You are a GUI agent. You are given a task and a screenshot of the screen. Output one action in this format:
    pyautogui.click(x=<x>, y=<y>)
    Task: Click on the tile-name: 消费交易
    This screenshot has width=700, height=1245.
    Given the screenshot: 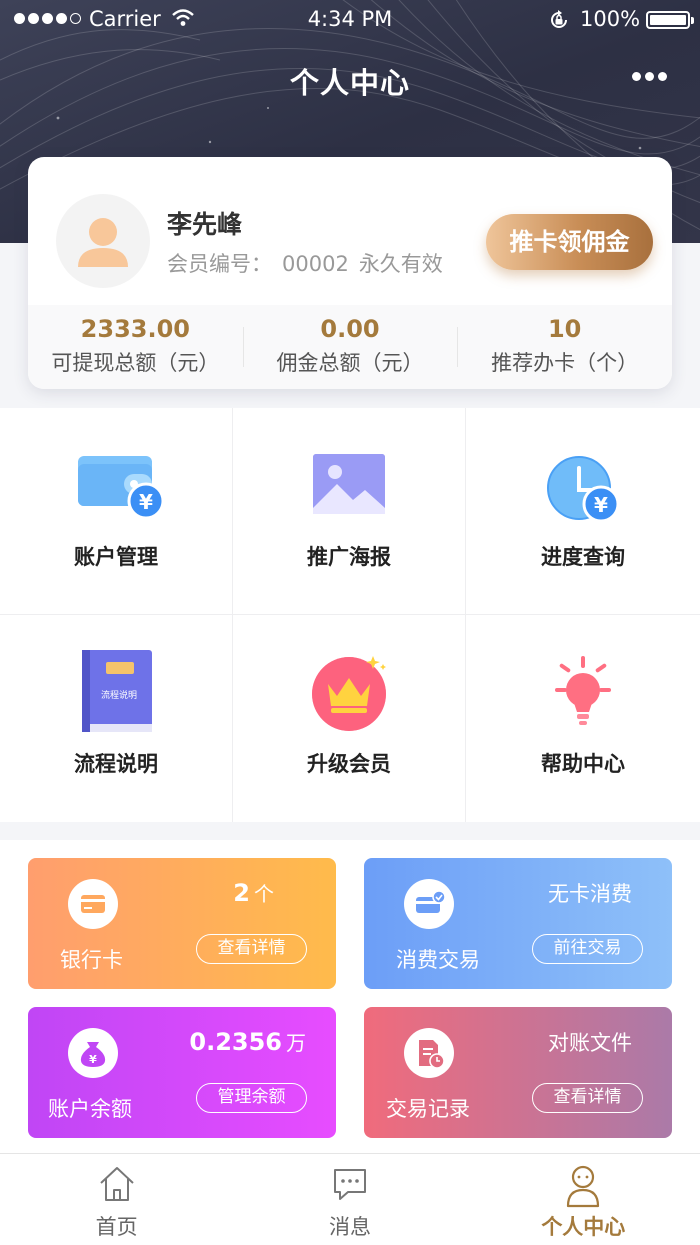 What is the action you would take?
    pyautogui.click(x=438, y=960)
    